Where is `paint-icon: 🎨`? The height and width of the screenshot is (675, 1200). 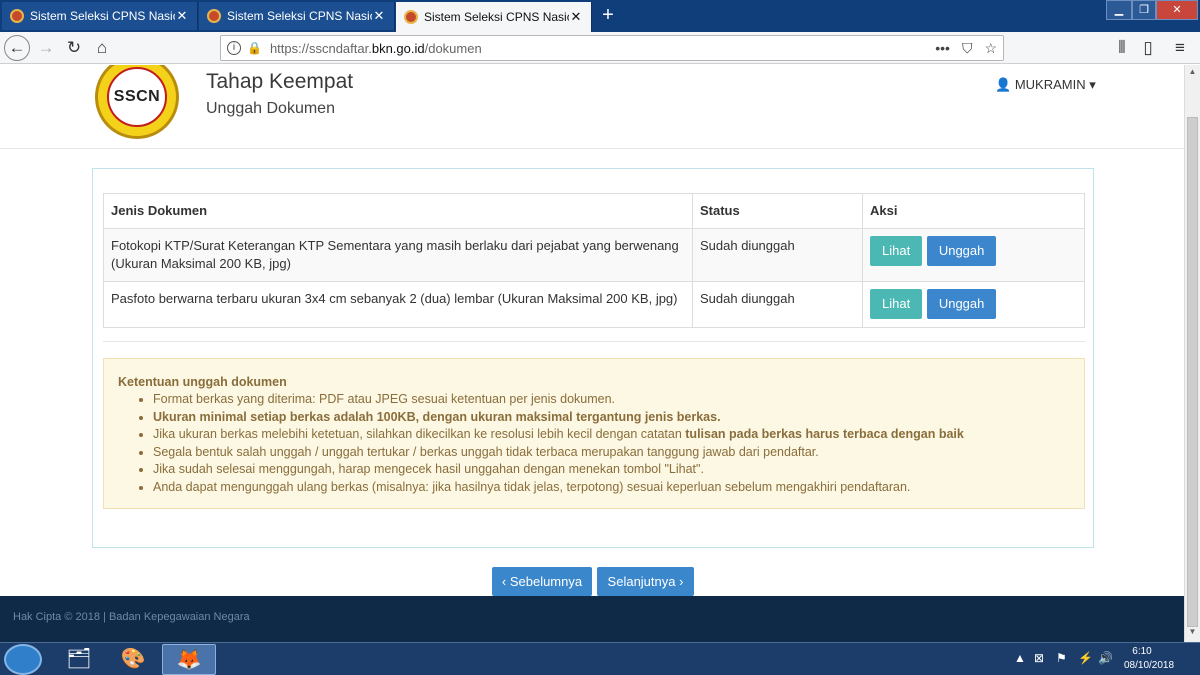
paint-icon: 🎨 is located at coordinates (133, 659).